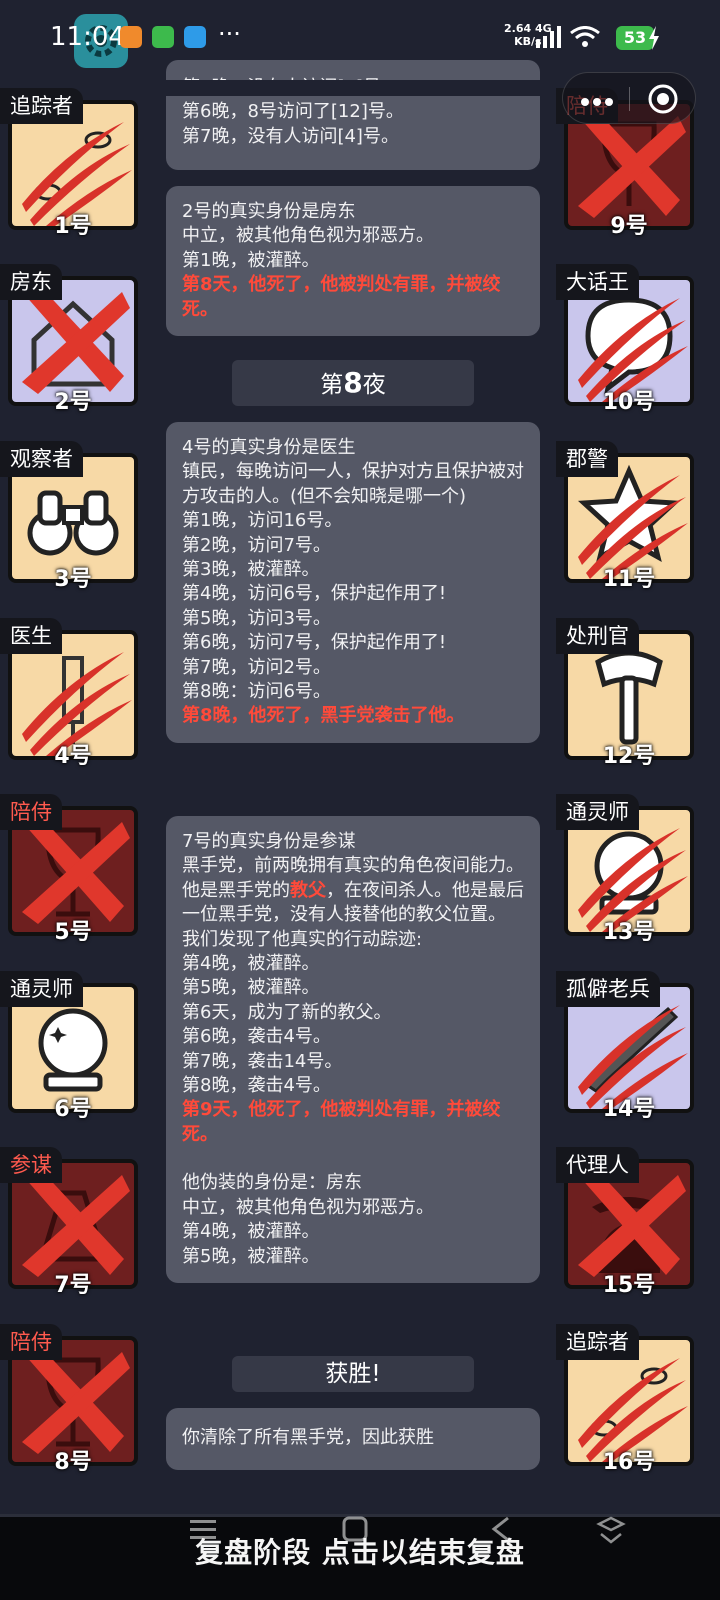 Image resolution: width=720 pixels, height=1600 pixels. I want to click on signal-icon, so click(548, 37).